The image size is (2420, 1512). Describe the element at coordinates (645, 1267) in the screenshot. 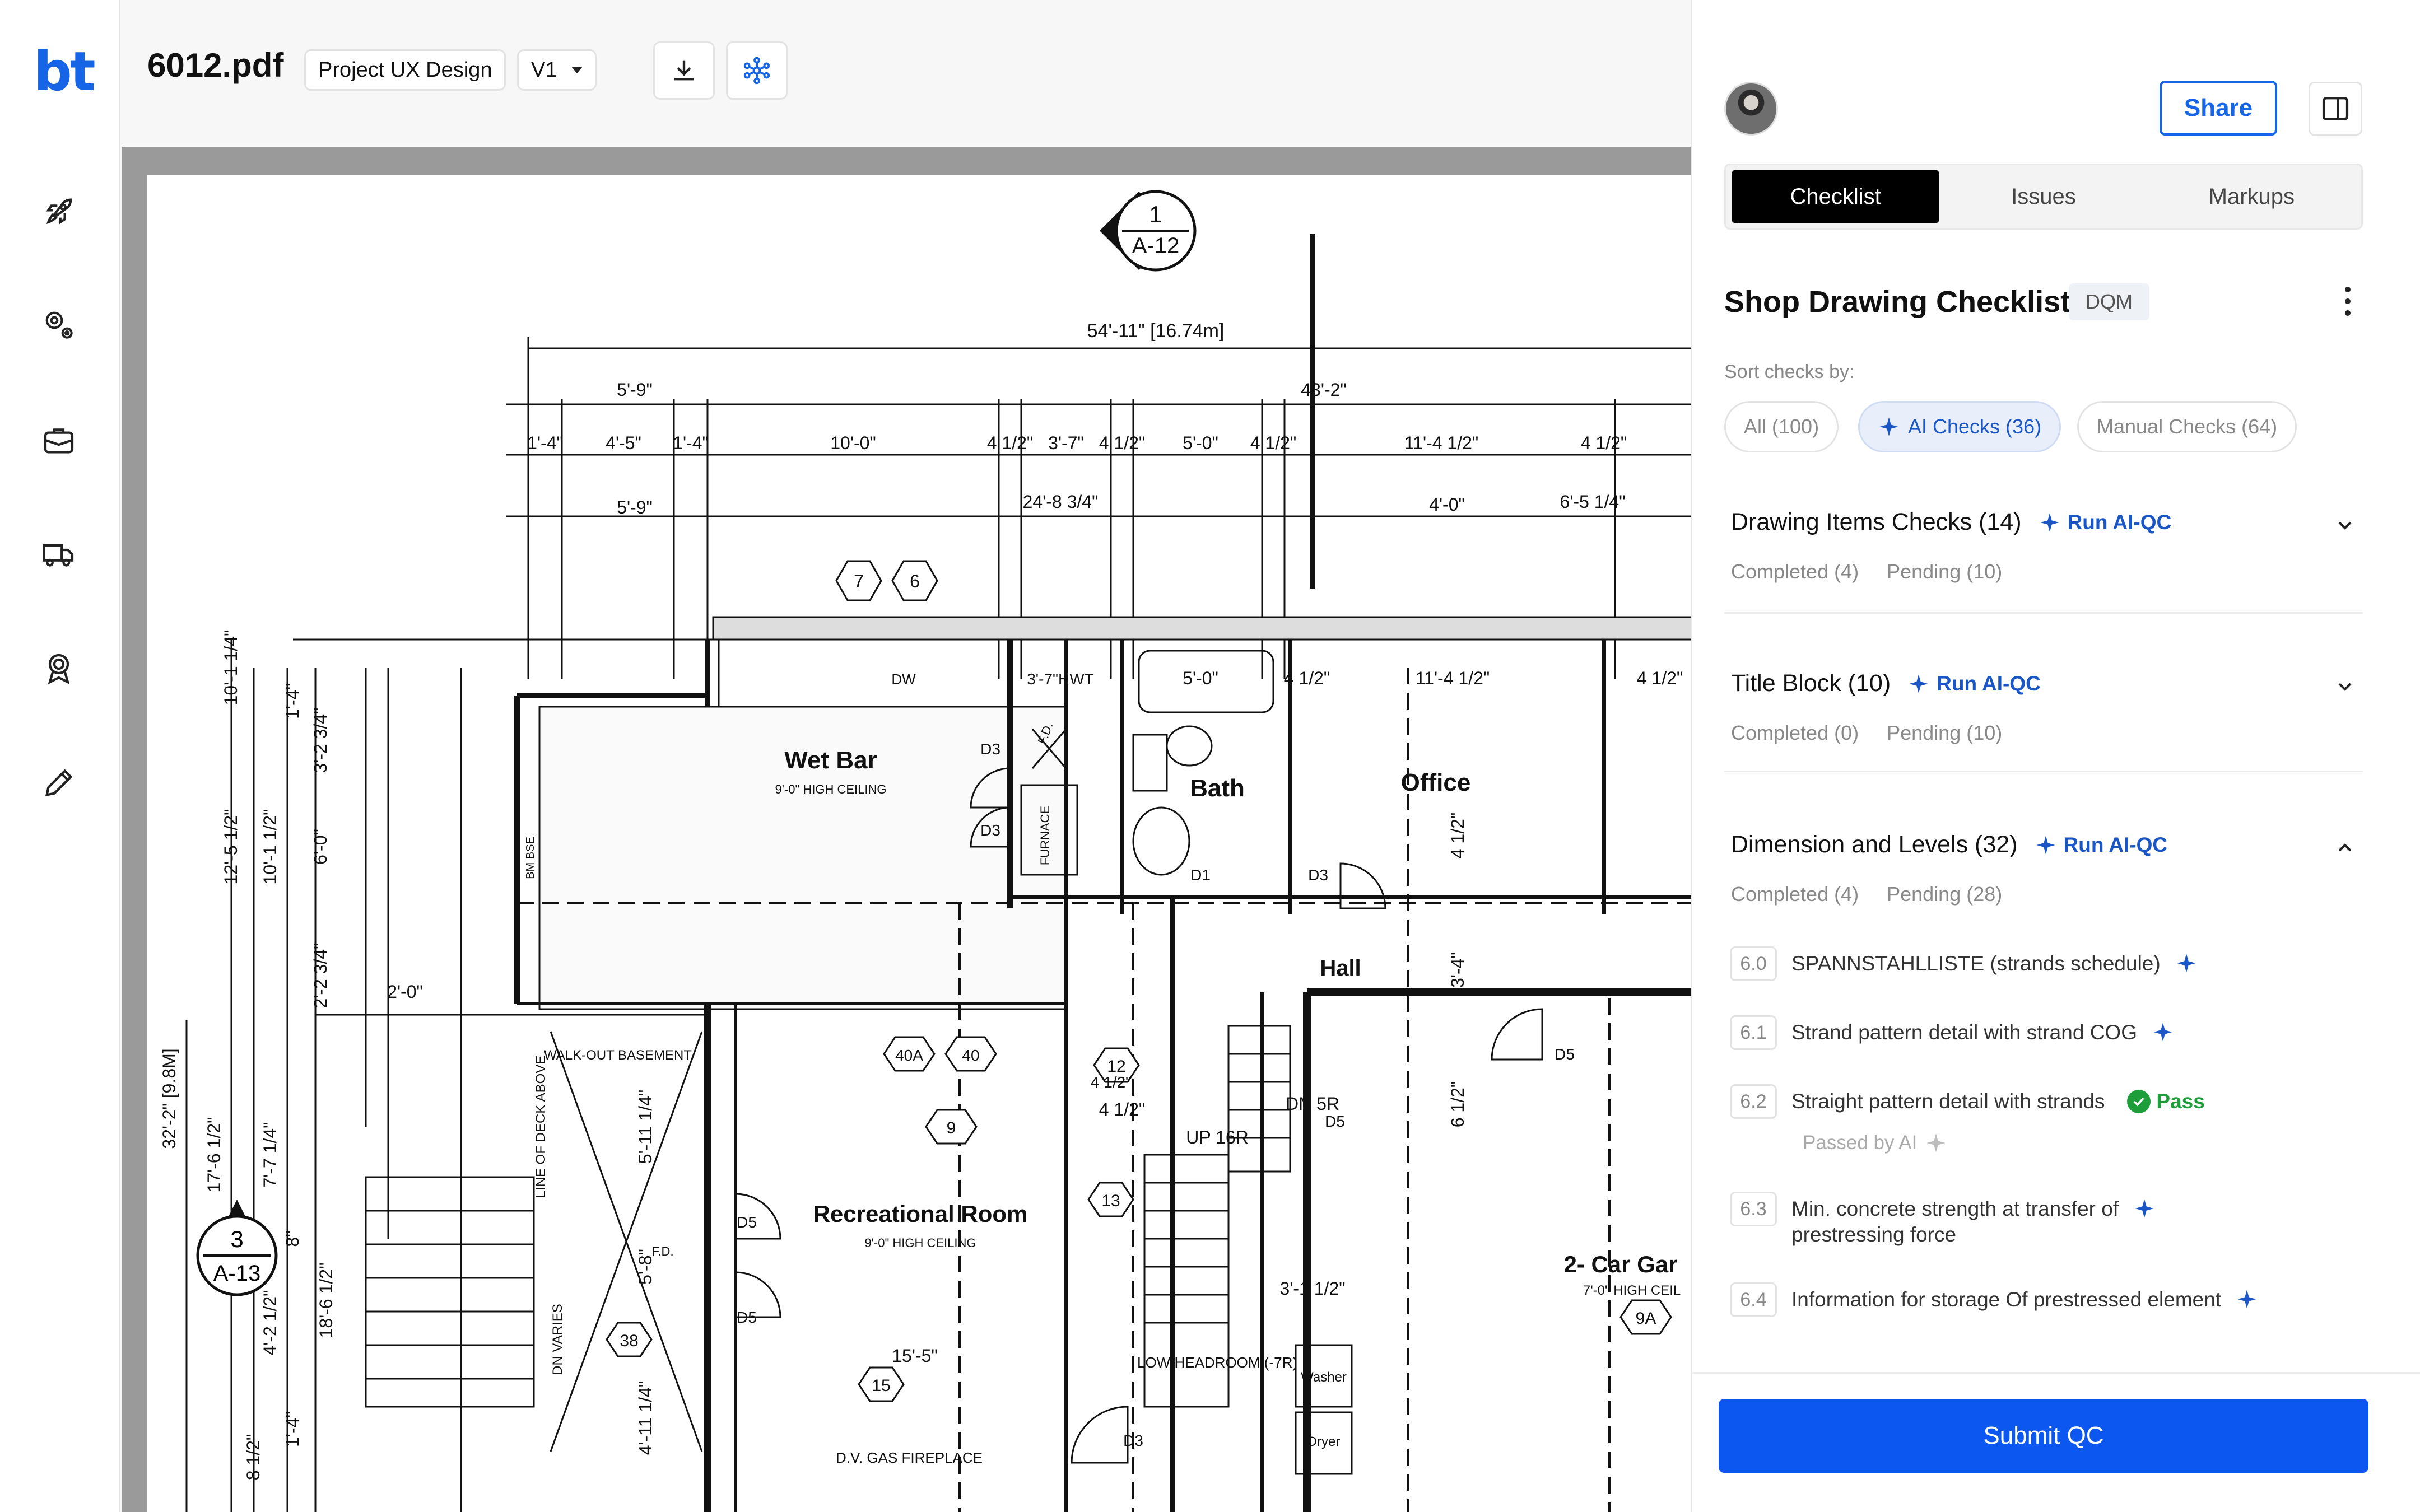

I see `svg-text: 5'-8"` at that location.